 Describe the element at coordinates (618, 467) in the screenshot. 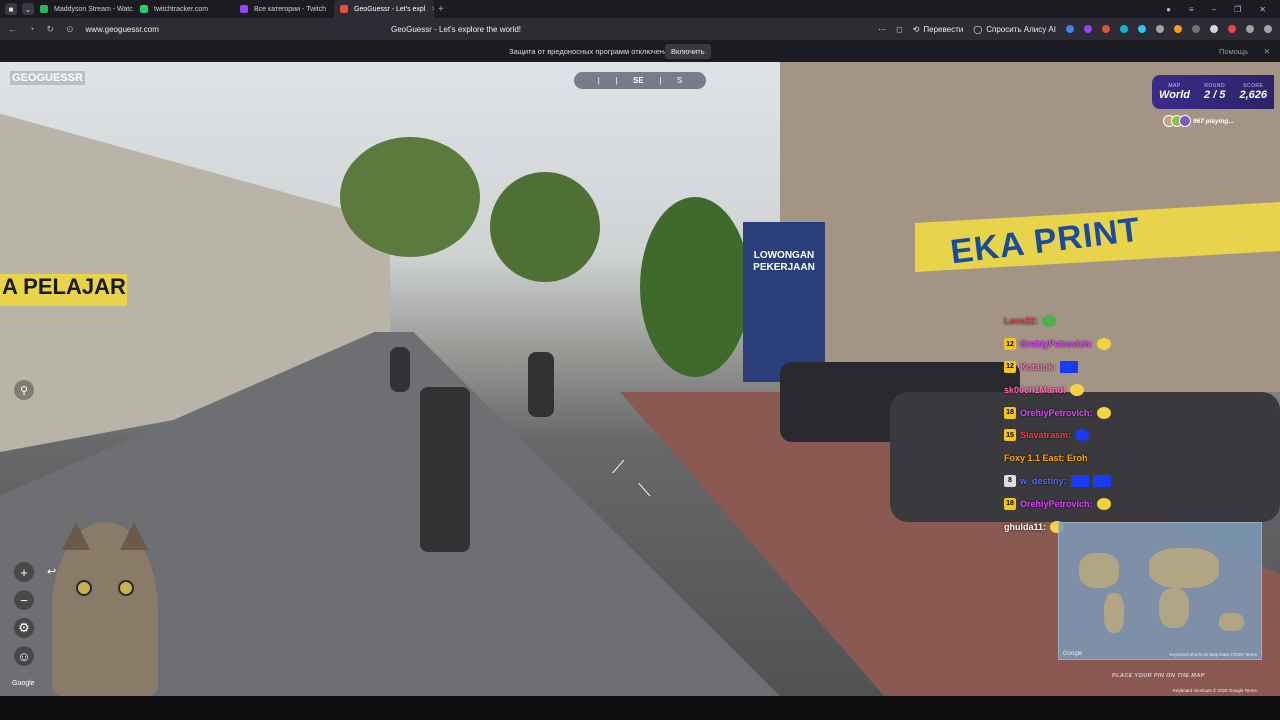

I see `move-arrow-icon: ⟋` at that location.